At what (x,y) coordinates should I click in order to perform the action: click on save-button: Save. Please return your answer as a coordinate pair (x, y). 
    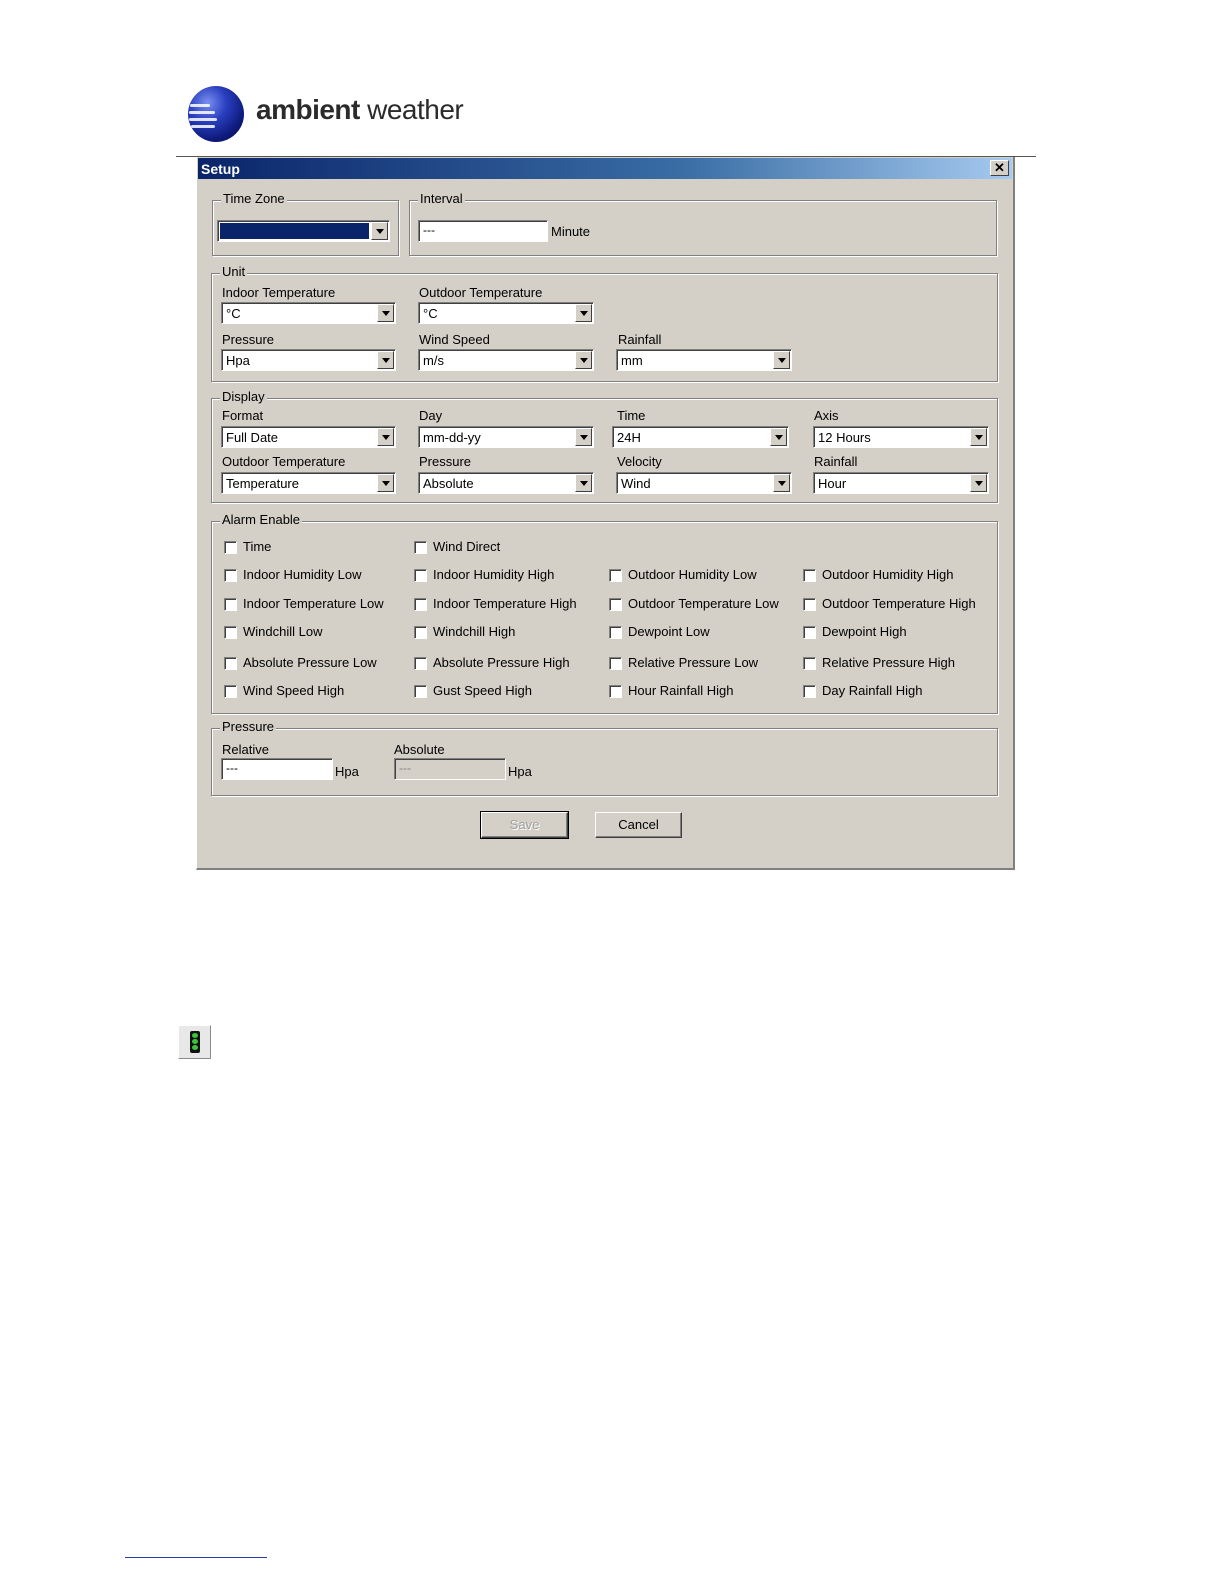
    Looking at the image, I should click on (524, 825).